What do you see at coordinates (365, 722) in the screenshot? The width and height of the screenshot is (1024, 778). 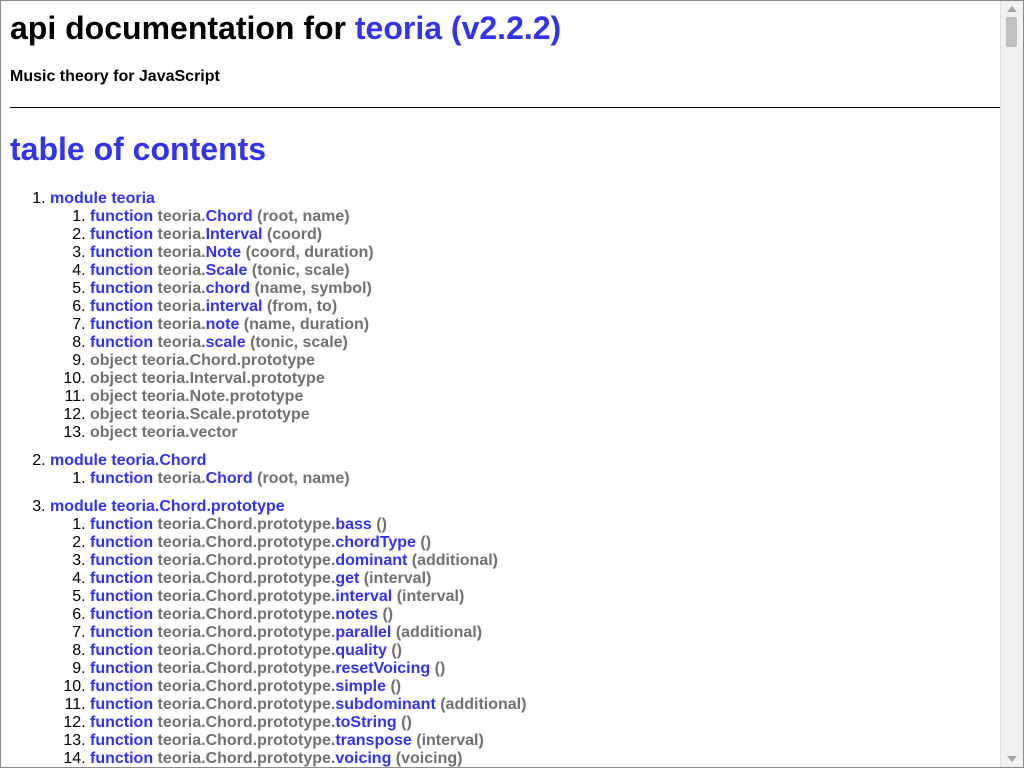 I see `function-name-link: toString` at bounding box center [365, 722].